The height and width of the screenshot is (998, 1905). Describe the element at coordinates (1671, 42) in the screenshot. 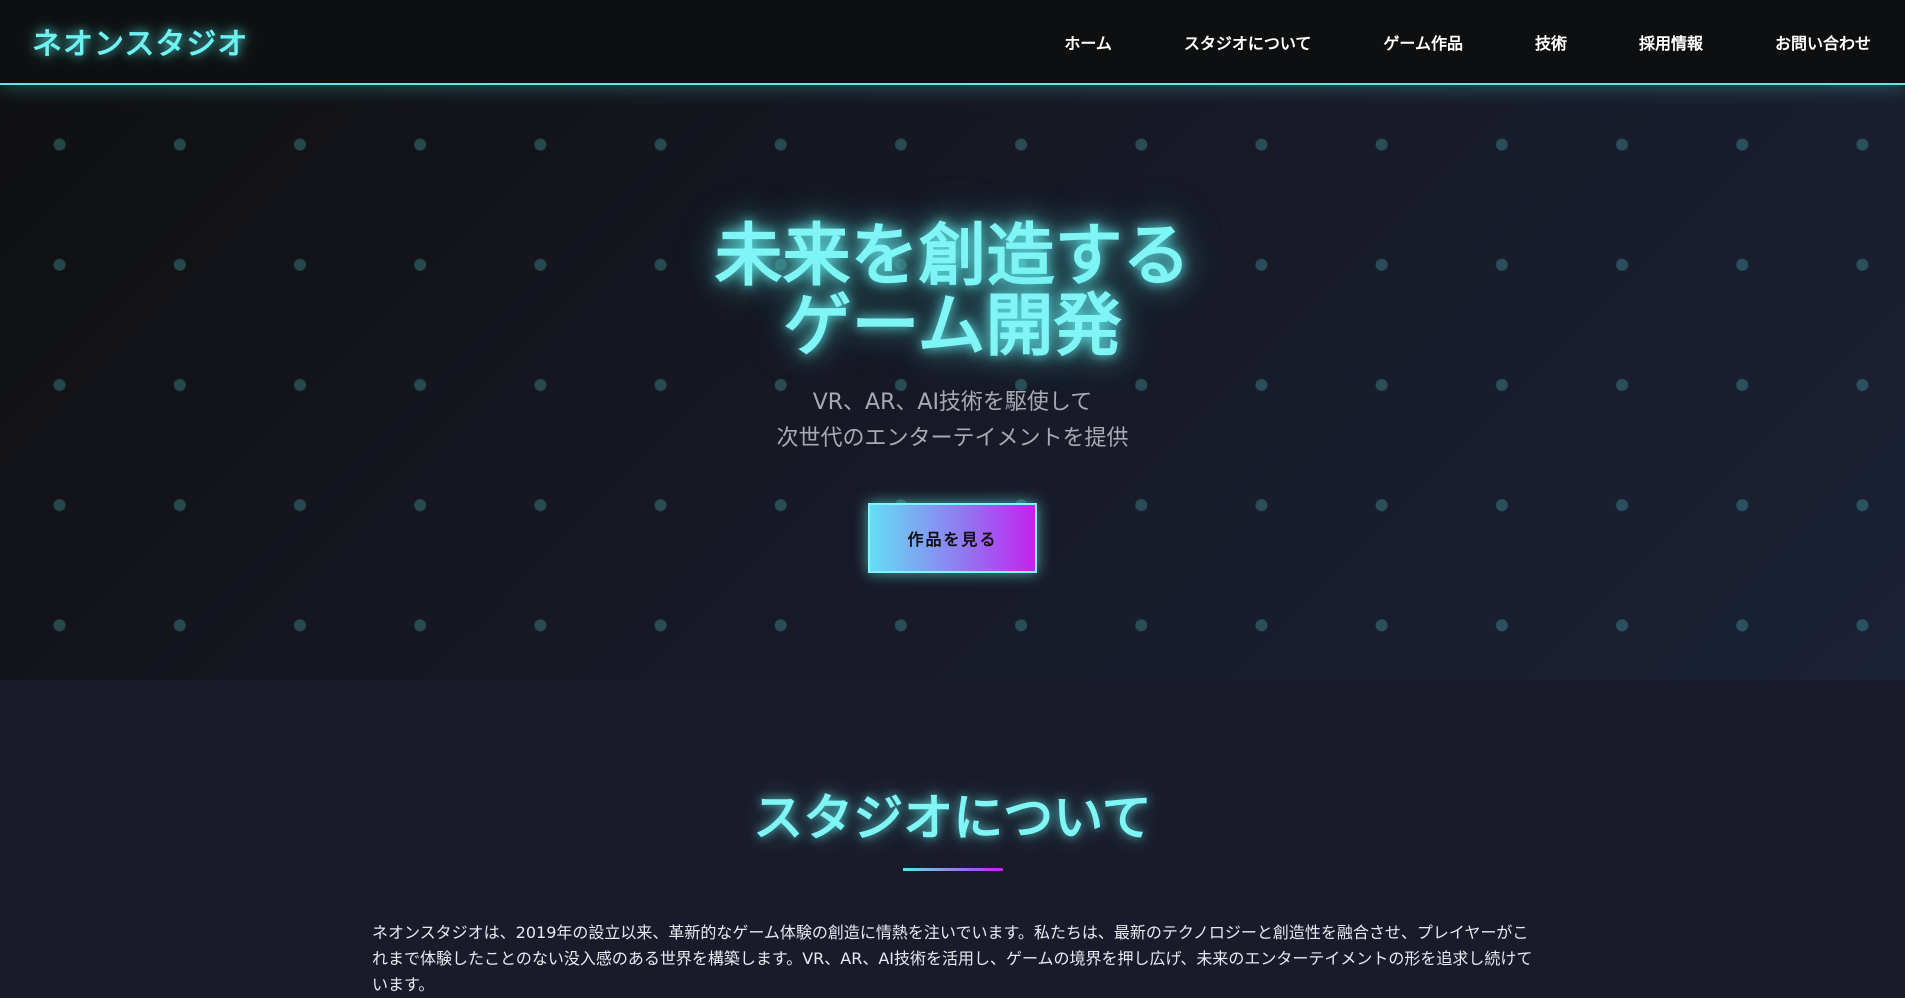

I see `nav-item-careers: 採用情報` at that location.